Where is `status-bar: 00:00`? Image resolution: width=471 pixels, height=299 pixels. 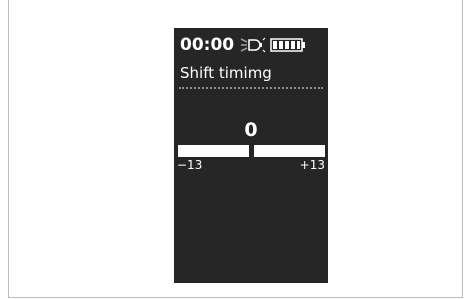 status-bar: 00:00 is located at coordinates (252, 45).